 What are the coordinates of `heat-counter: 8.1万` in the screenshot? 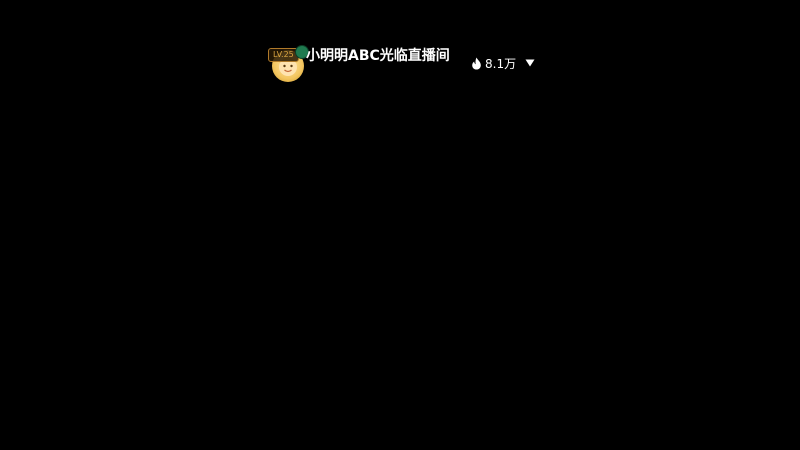 It's located at (493, 63).